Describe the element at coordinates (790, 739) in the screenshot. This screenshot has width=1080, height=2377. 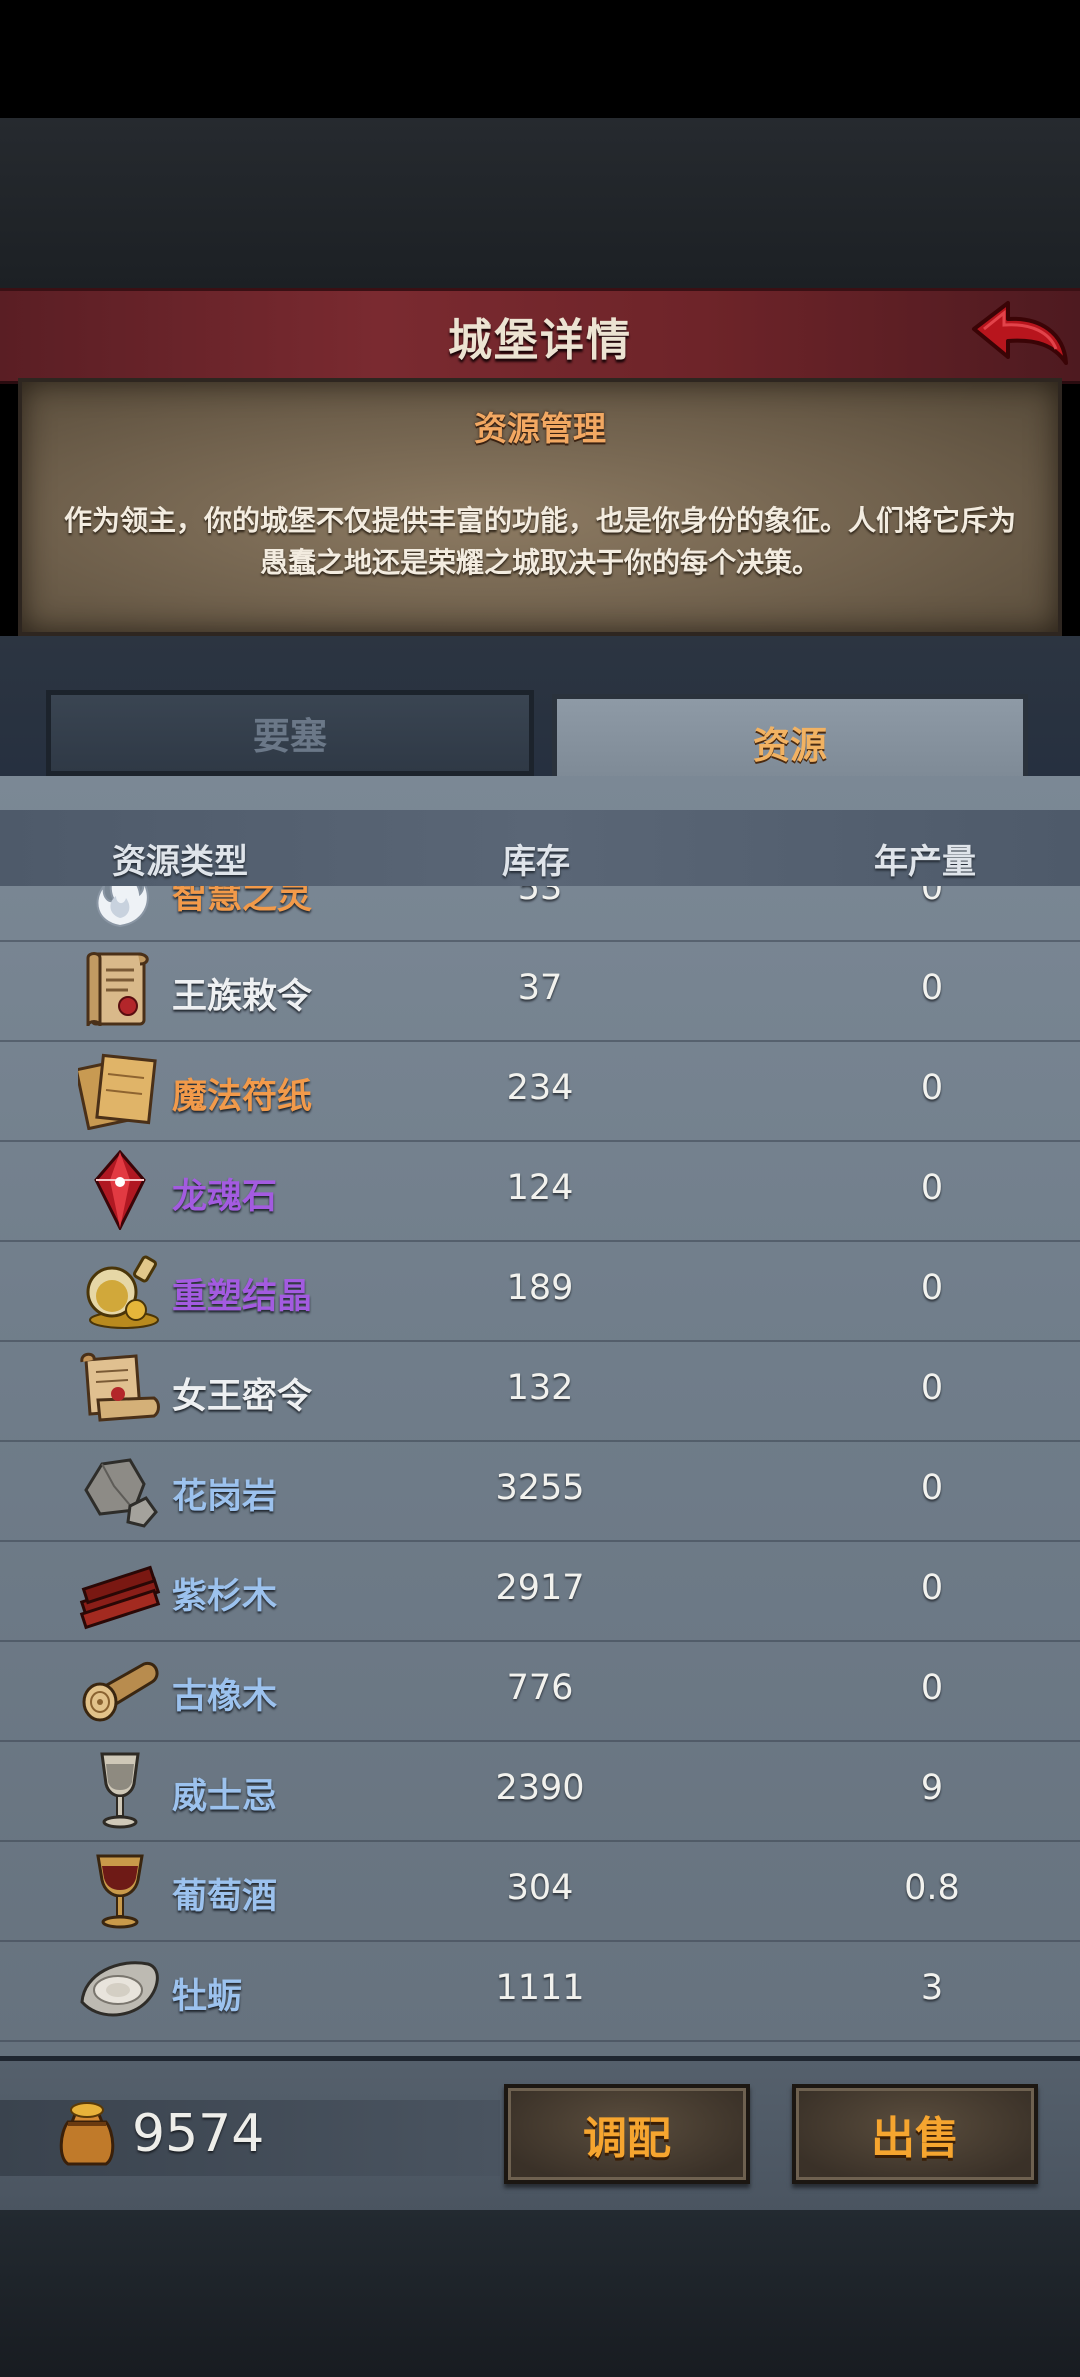
I see `tab-resources: 资源` at that location.